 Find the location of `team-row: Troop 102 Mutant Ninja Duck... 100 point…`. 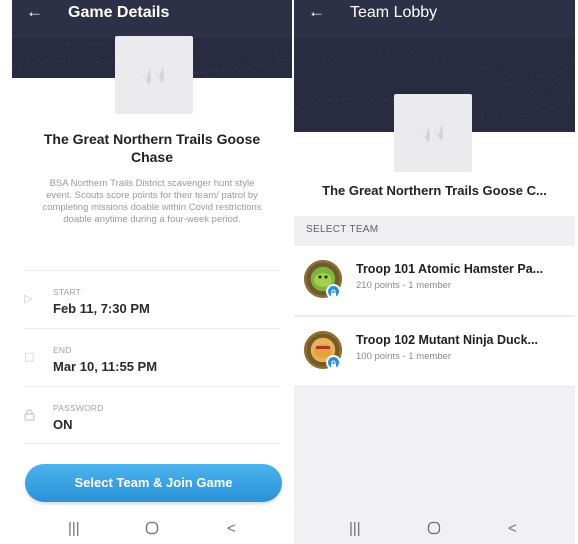

team-row: Troop 102 Mutant Ninja Duck... 100 point… is located at coordinates (434, 352).